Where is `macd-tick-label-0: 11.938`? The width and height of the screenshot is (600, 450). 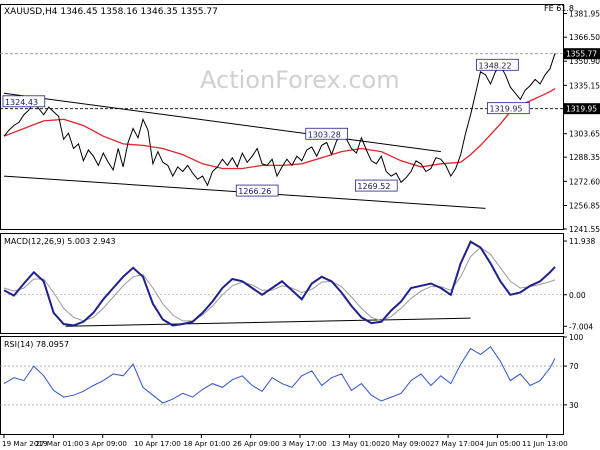
macd-tick-label-0: 11.938 is located at coordinates (582, 241).